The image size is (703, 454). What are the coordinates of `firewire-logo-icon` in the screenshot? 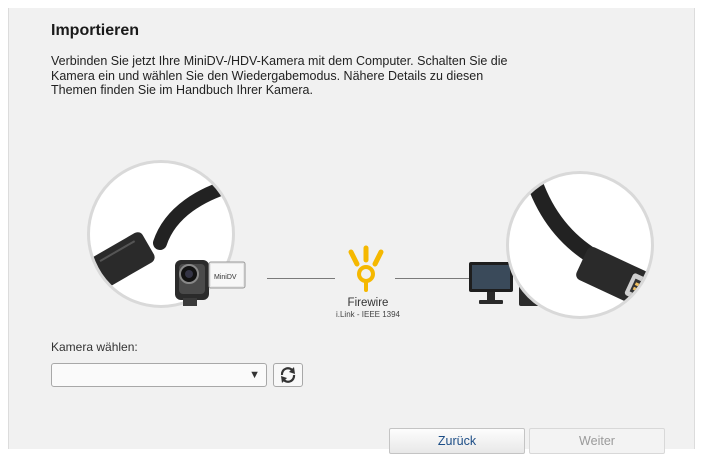 It's located at (366, 268).